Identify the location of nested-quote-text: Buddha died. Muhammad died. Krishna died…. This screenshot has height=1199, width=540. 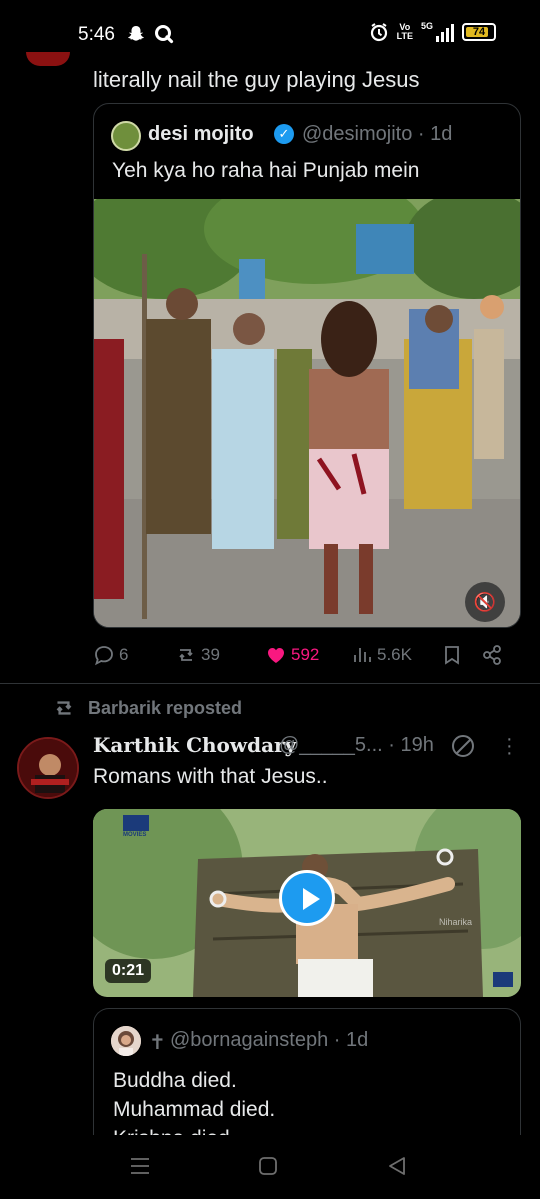
(194, 1100).